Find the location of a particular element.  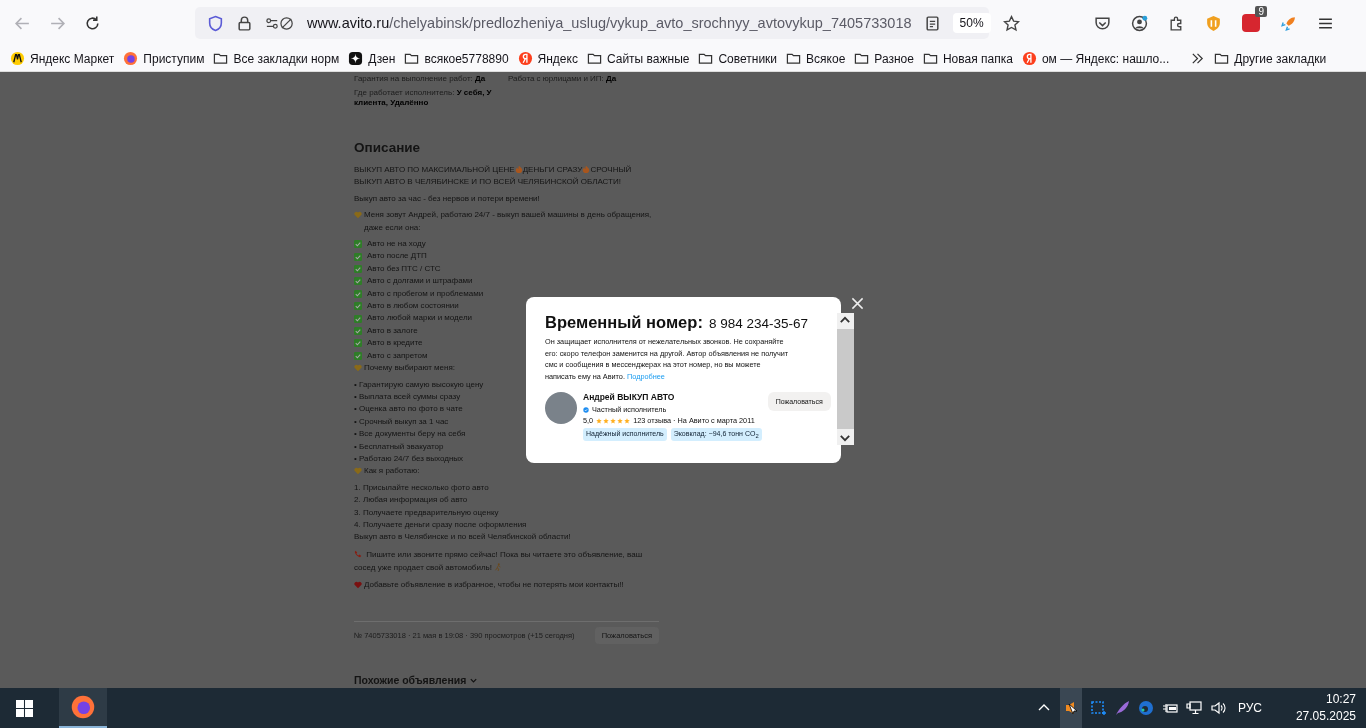

bookmark-label: Советники is located at coordinates (748, 58).